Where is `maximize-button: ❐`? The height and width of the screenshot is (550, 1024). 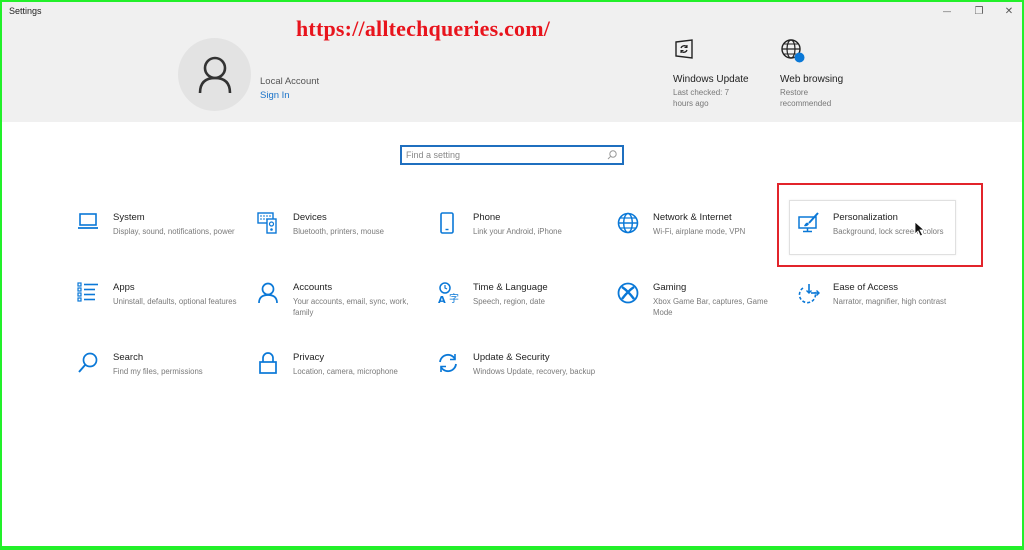 maximize-button: ❐ is located at coordinates (979, 11).